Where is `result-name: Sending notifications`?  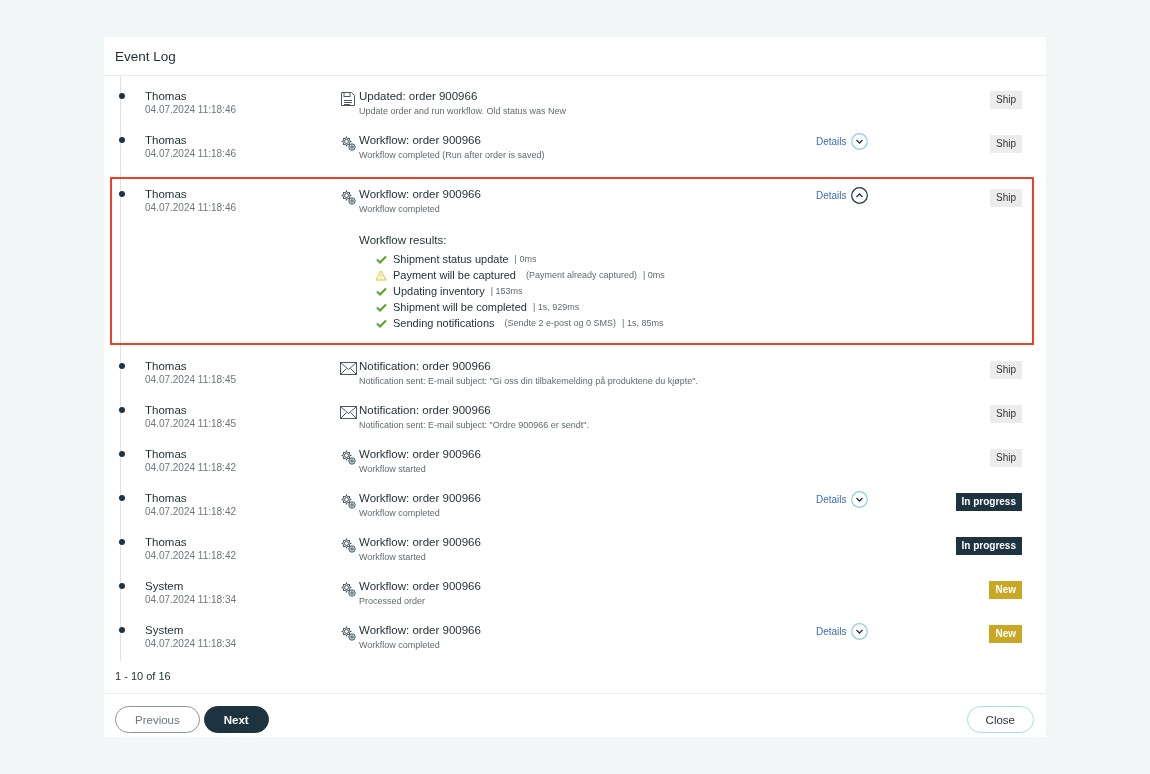 result-name: Sending notifications is located at coordinates (444, 323).